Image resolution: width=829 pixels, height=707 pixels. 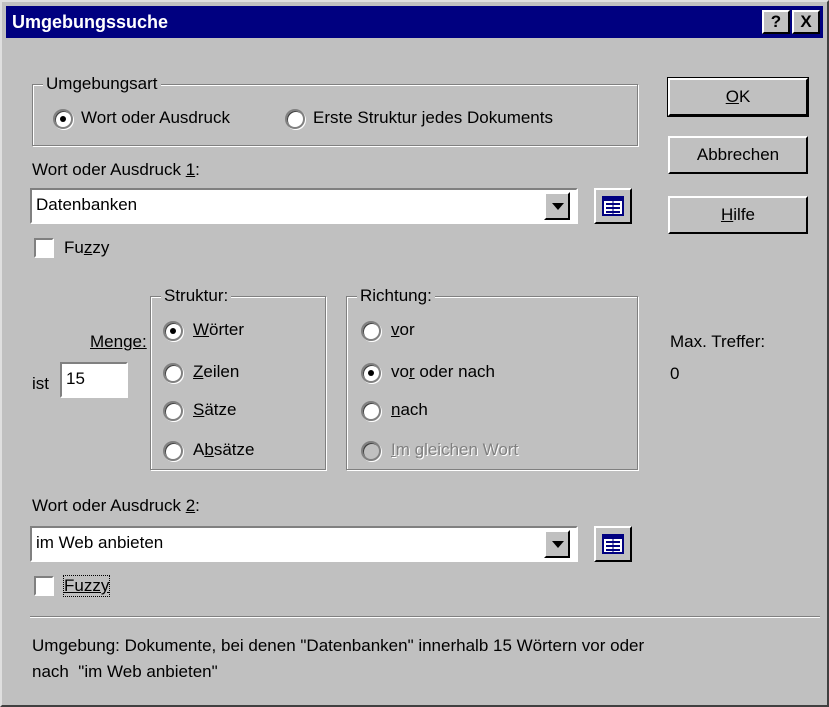 I want to click on word1-value: Datenbanken, so click(x=87, y=204).